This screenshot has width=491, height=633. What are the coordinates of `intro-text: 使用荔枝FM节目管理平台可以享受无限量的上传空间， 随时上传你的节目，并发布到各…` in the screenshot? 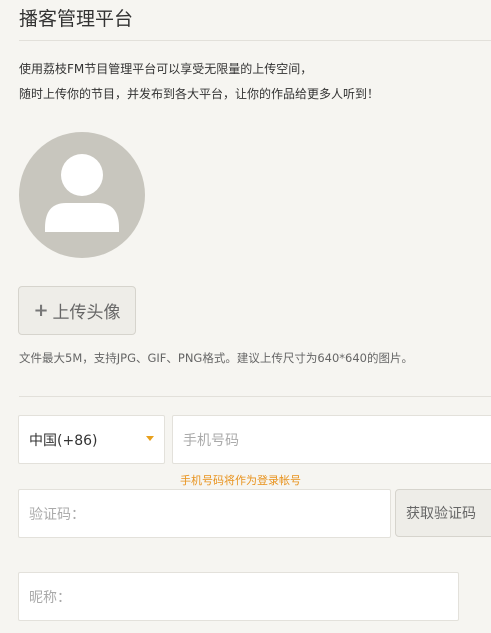 It's located at (199, 82).